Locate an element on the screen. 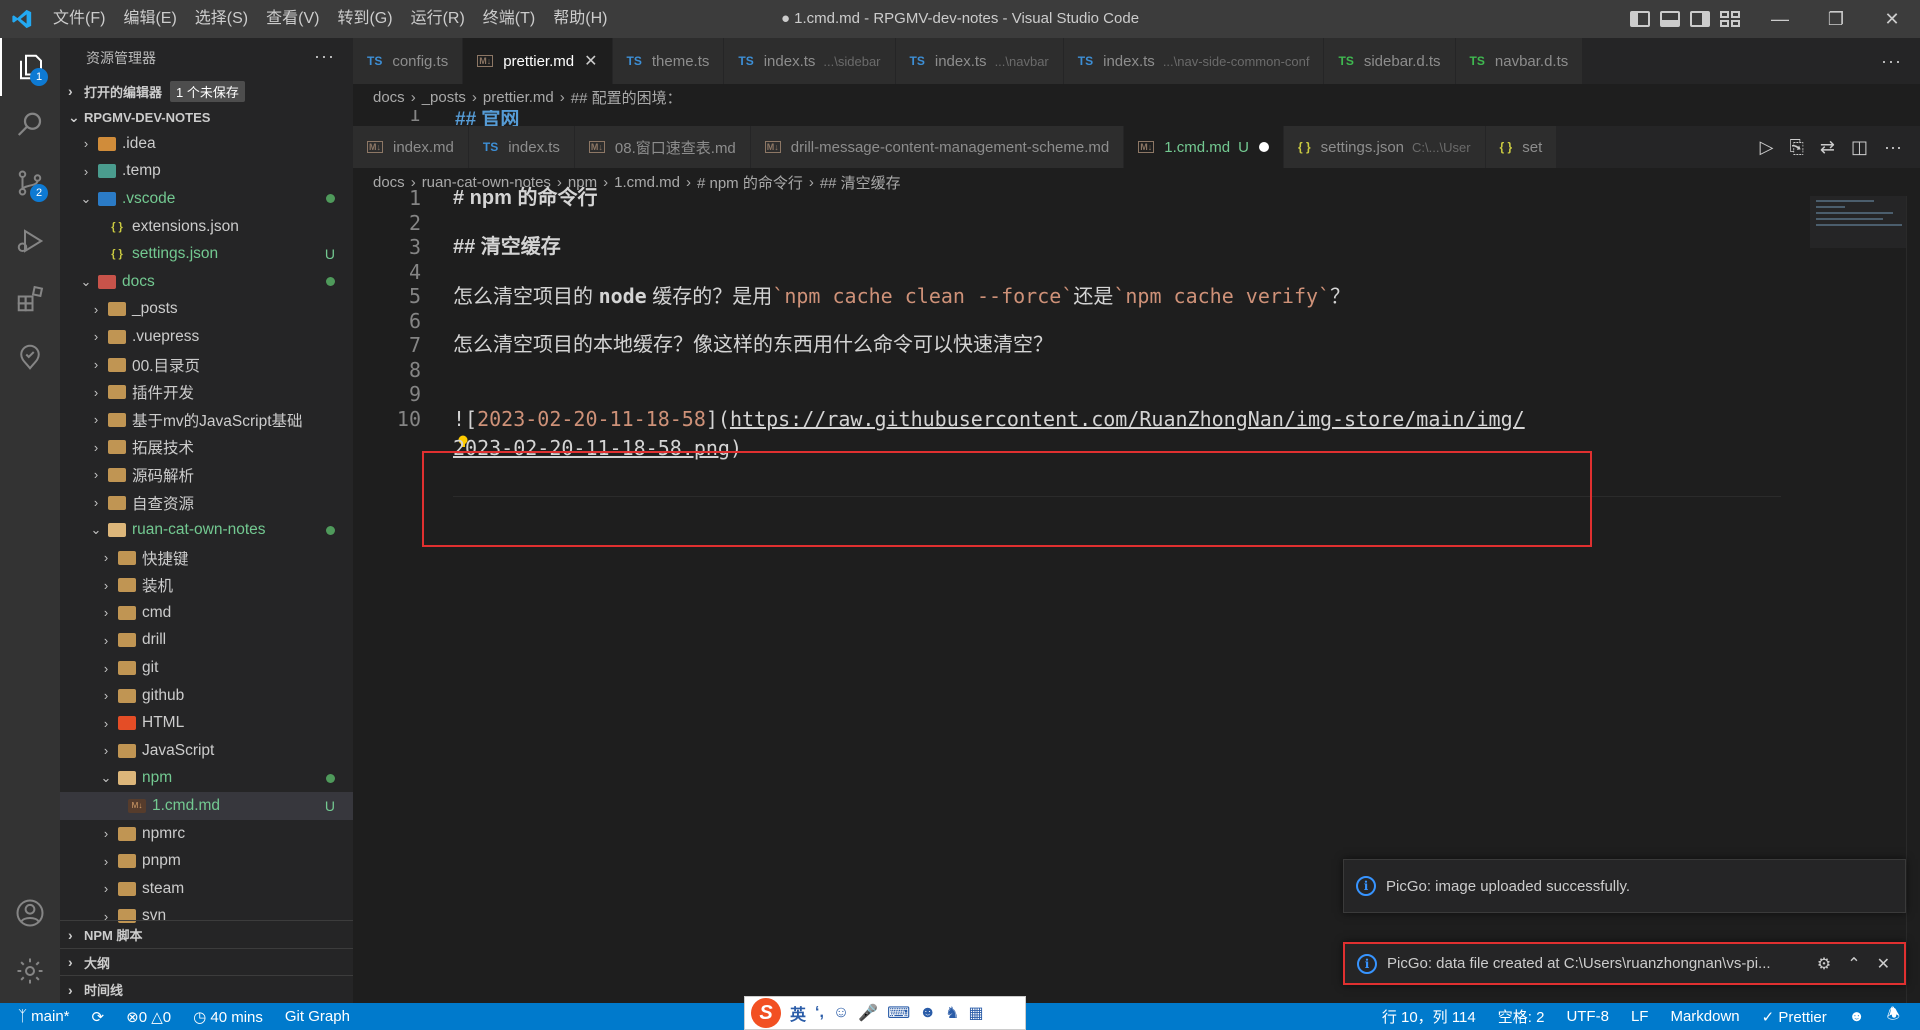  unsaved-dot-icon is located at coordinates (1263, 147).